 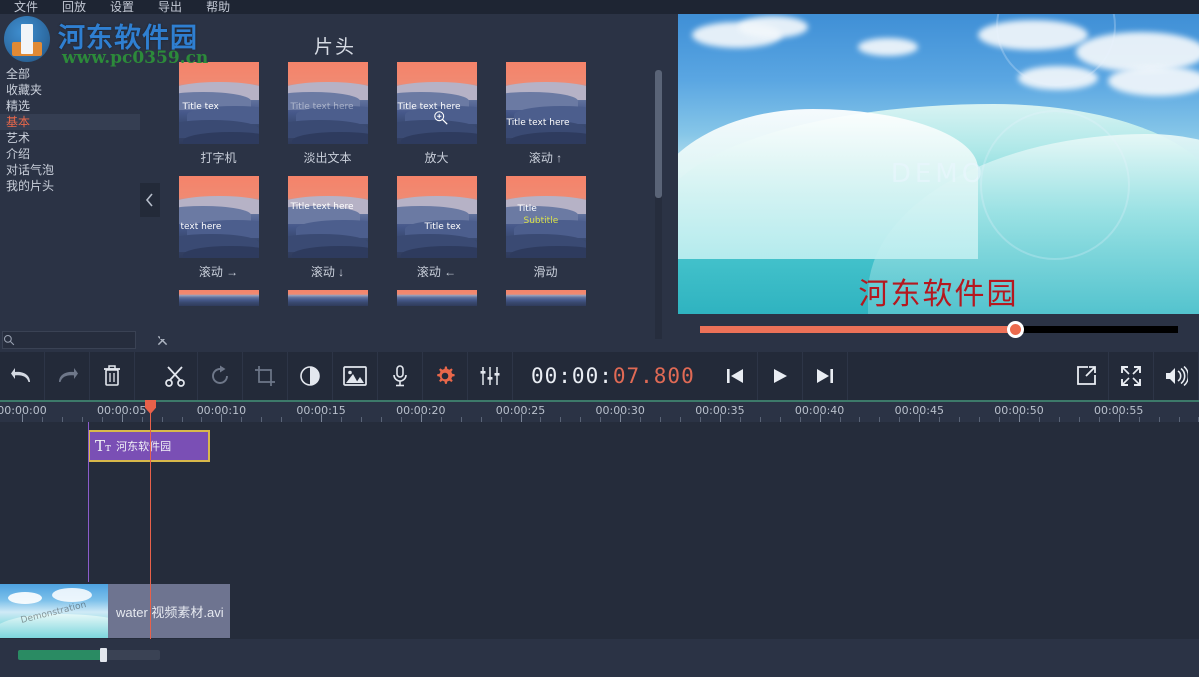 I want to click on menu-item-playback: 回放, so click(x=74, y=7).